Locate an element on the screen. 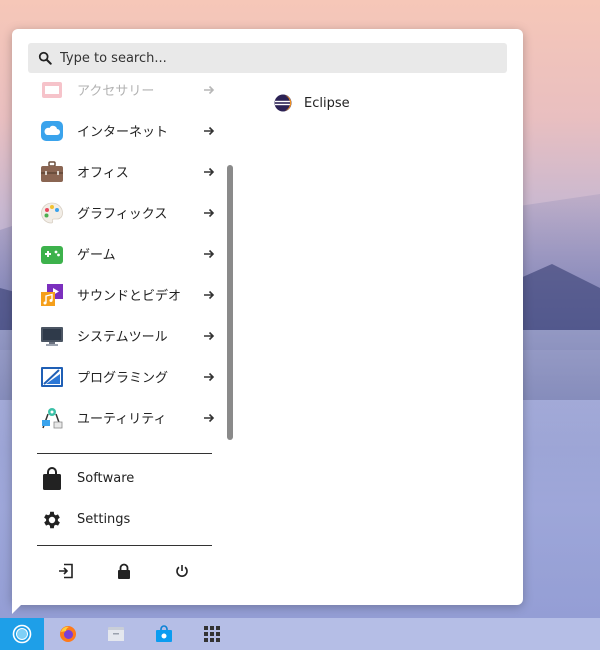 The image size is (600, 650). taskbar is located at coordinates (300, 634).